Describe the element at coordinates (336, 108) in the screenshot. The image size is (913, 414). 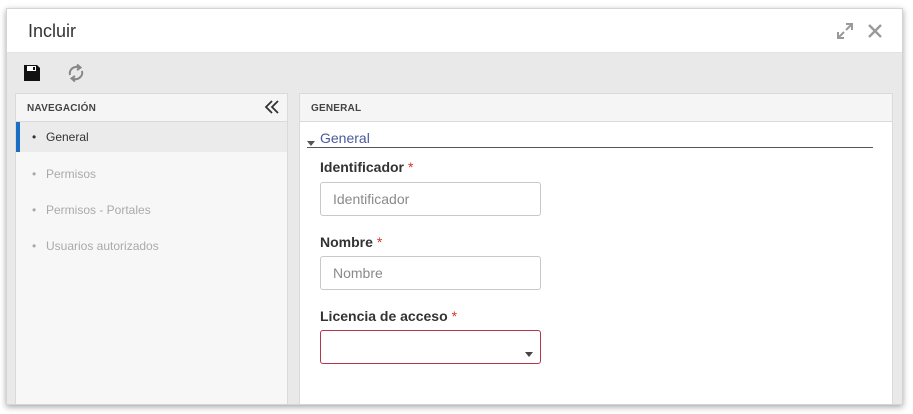
I see `content-header-label: GENERAL` at that location.